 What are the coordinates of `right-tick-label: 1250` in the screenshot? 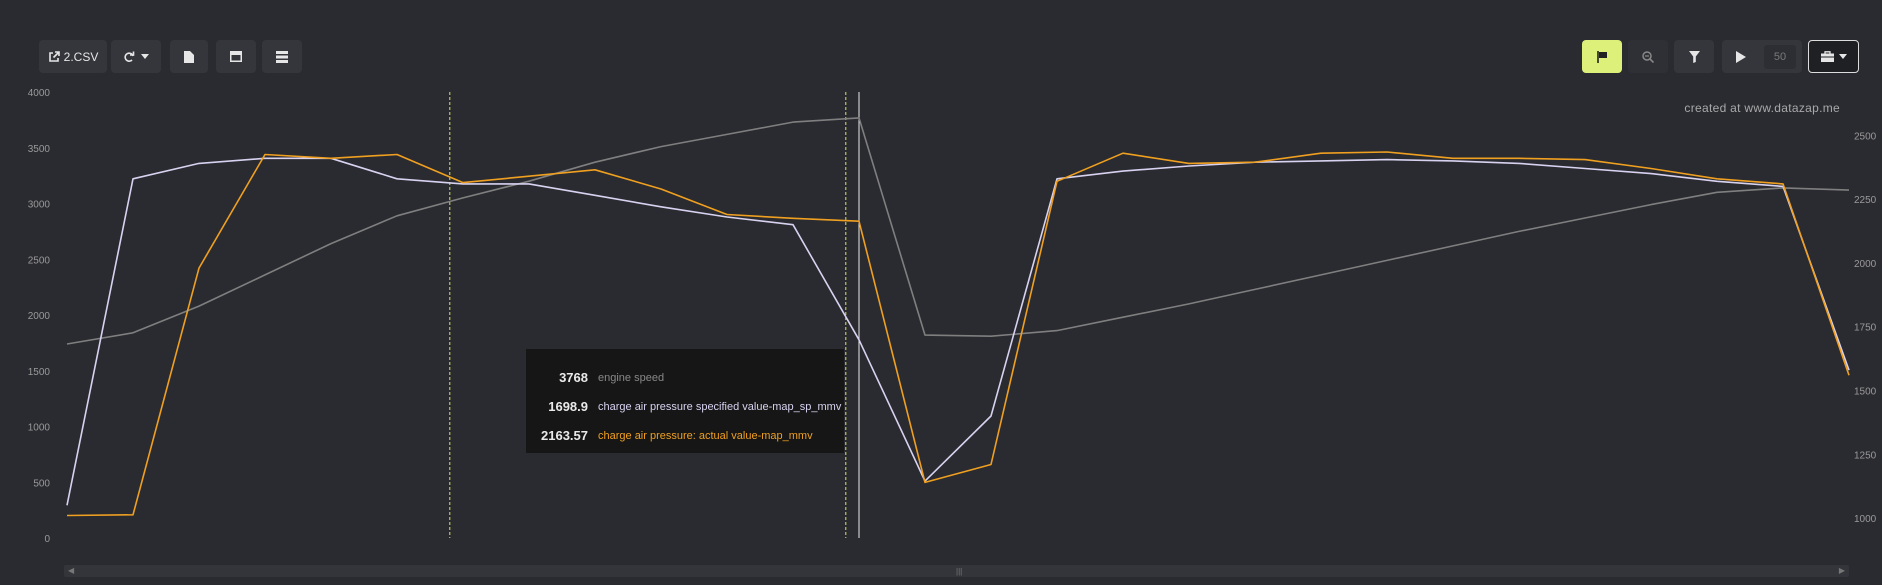 It's located at (1865, 455).